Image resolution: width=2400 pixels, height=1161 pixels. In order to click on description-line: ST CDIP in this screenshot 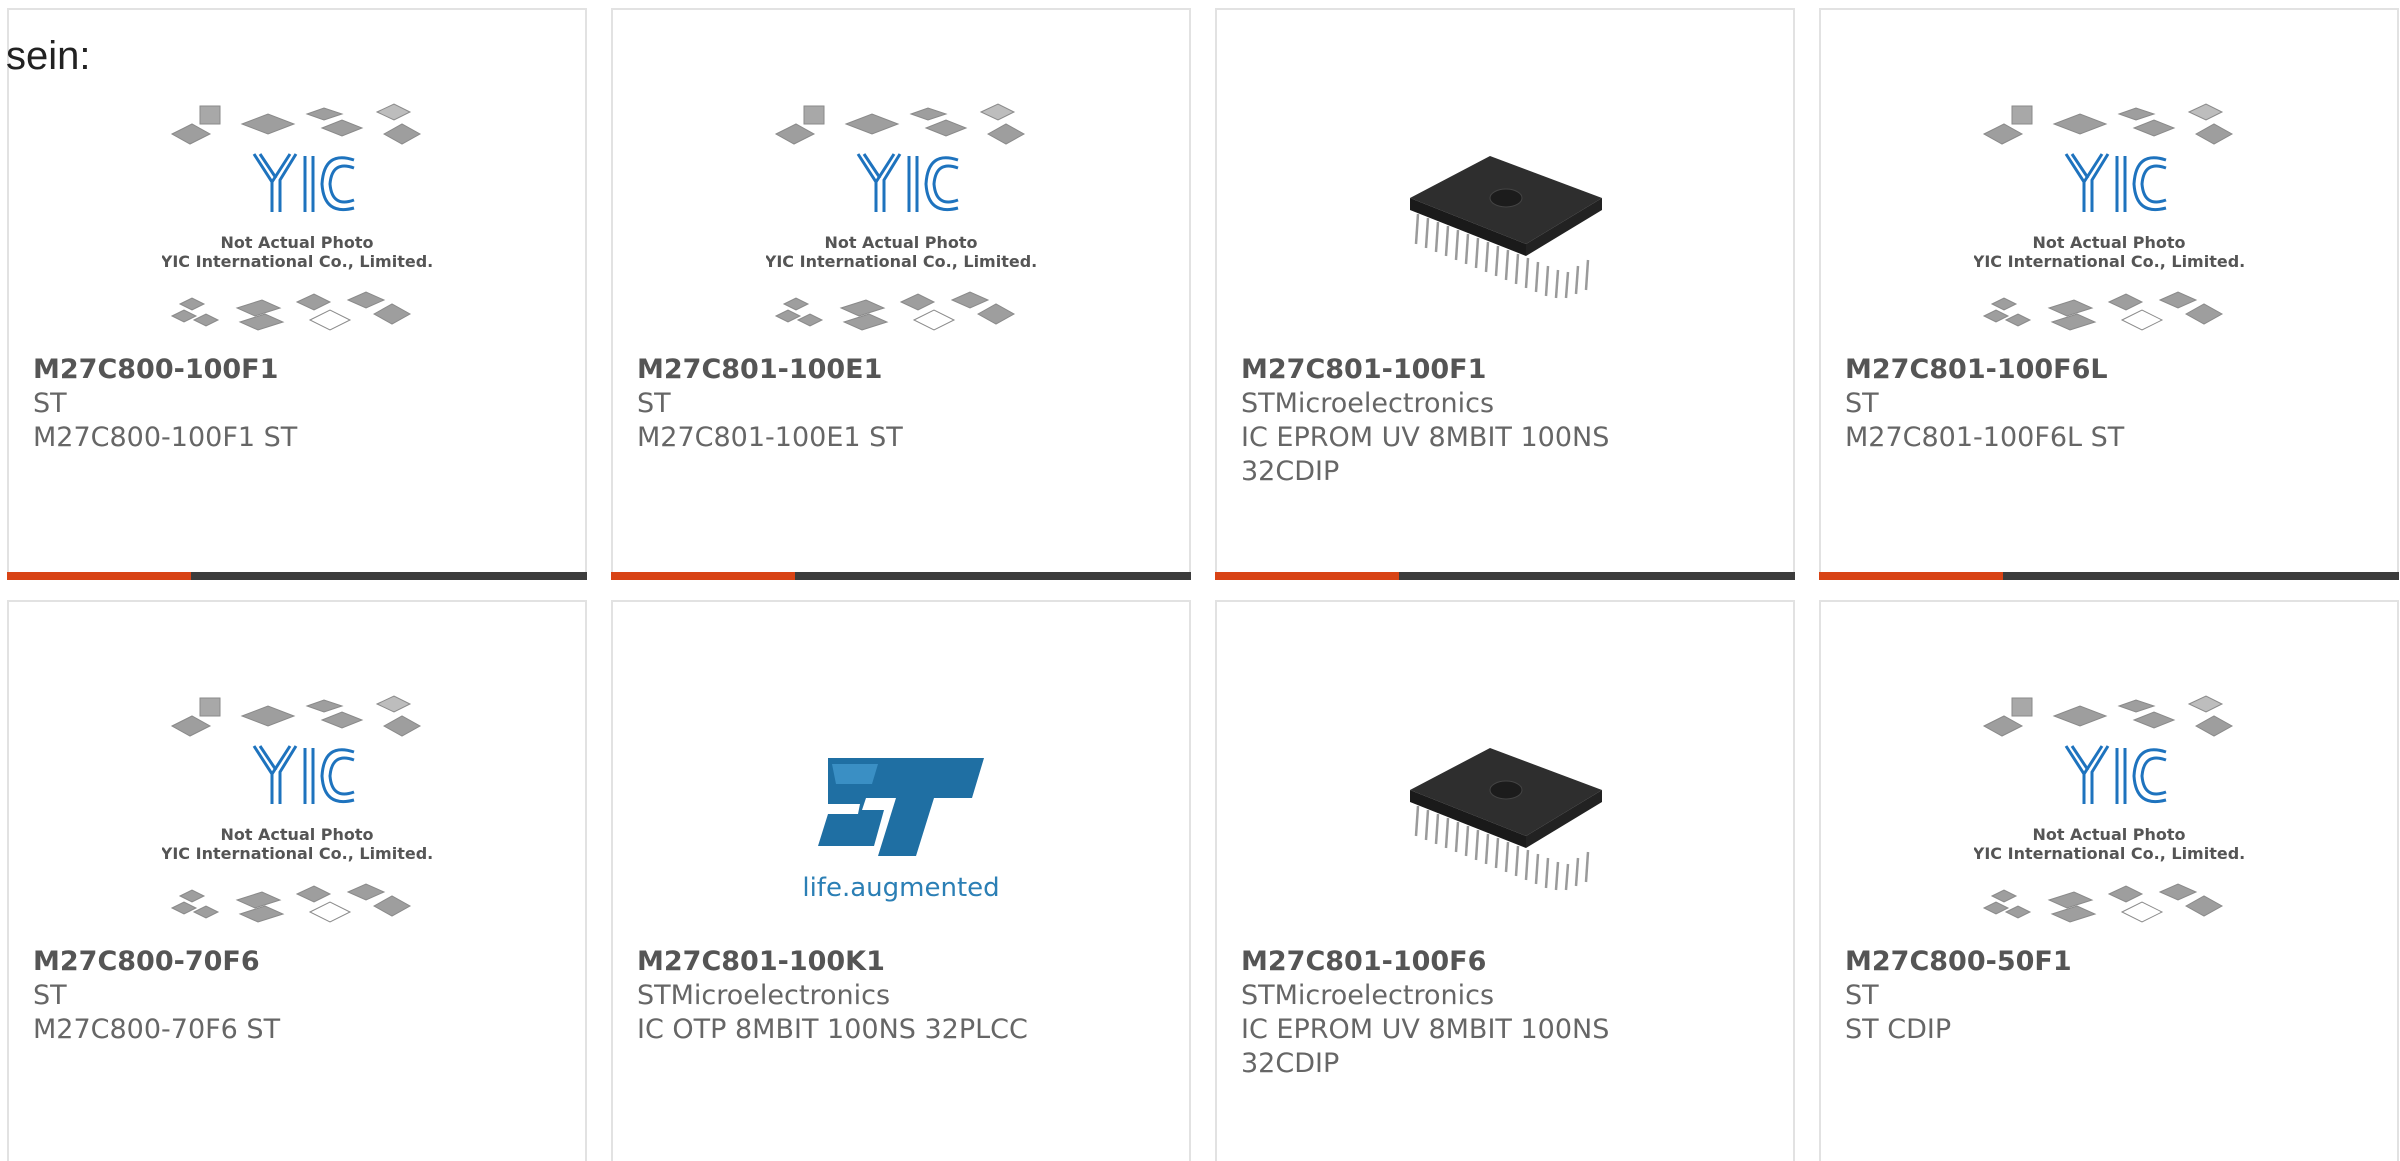, I will do `click(1898, 1029)`.